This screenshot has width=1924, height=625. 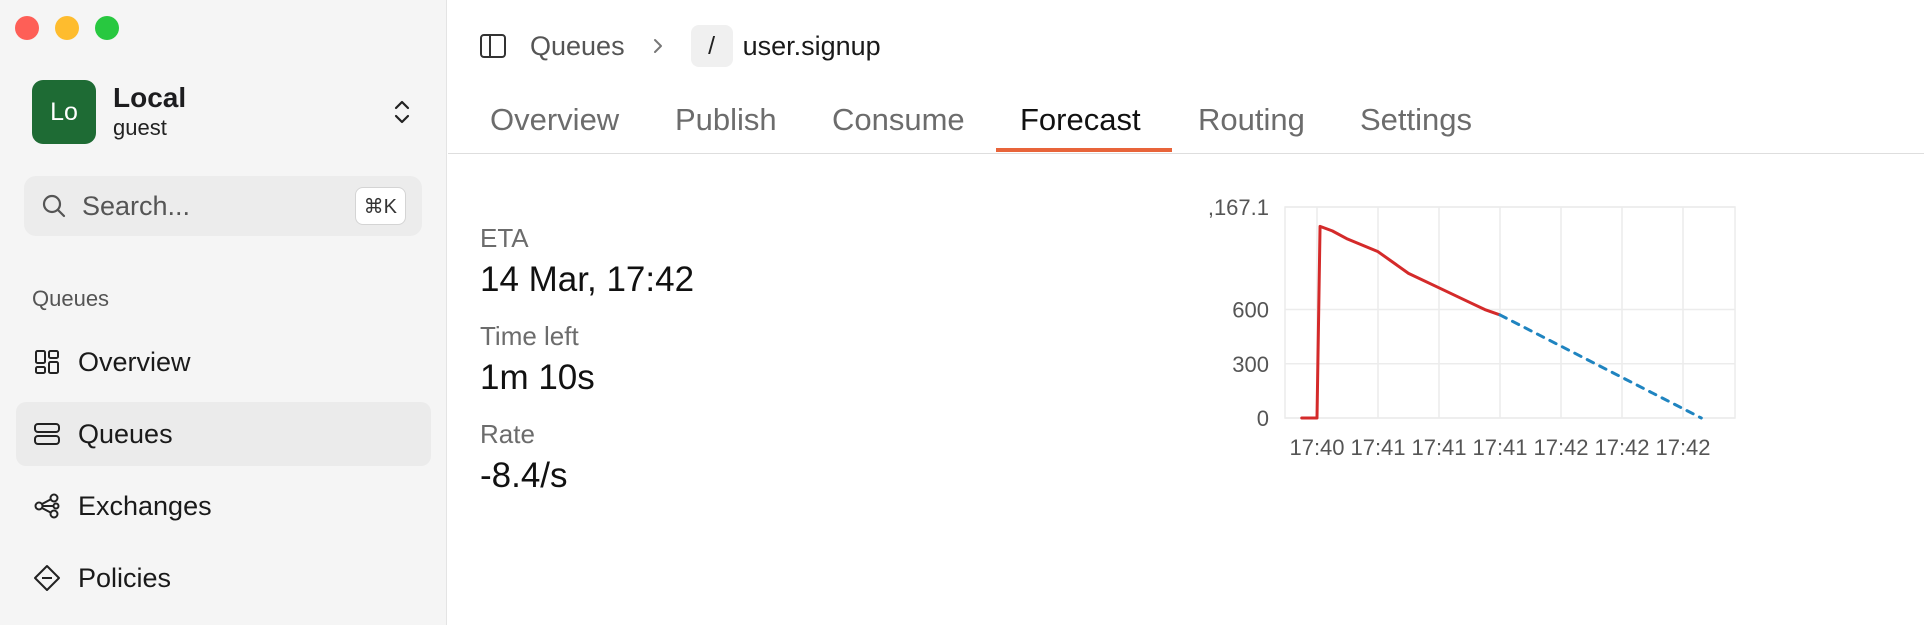 I want to click on tab-publish: Publish, so click(x=726, y=128).